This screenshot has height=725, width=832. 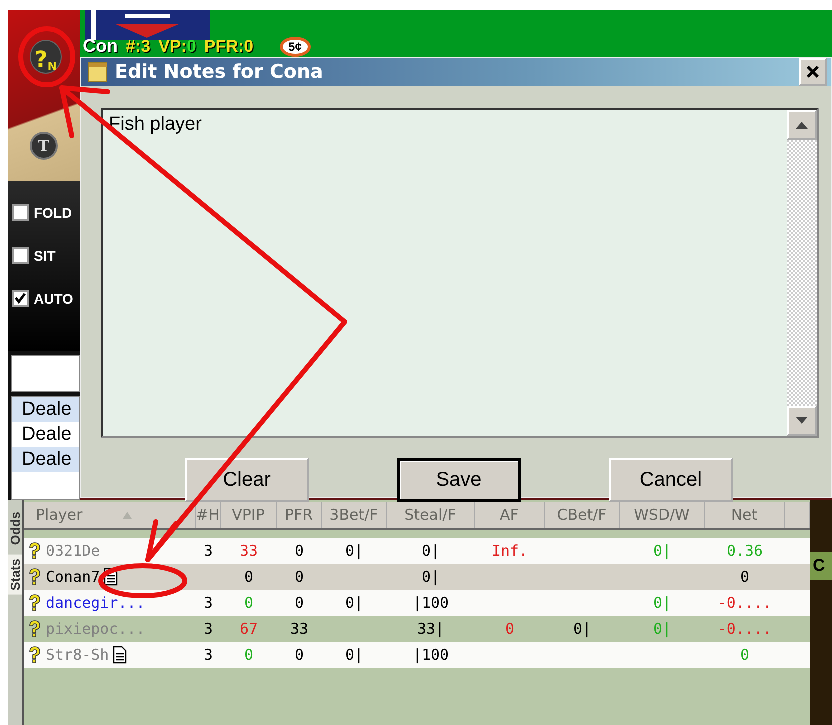 I want to click on dialog-title: Edit Notes for Cona, so click(x=219, y=72).